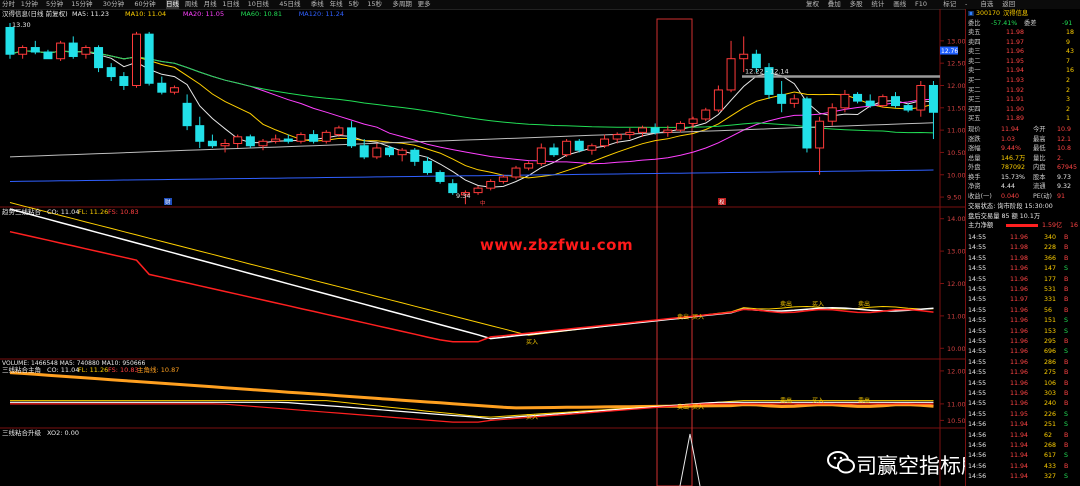  What do you see at coordinates (471, 175) in the screenshot?
I see `ma120-line` at bounding box center [471, 175].